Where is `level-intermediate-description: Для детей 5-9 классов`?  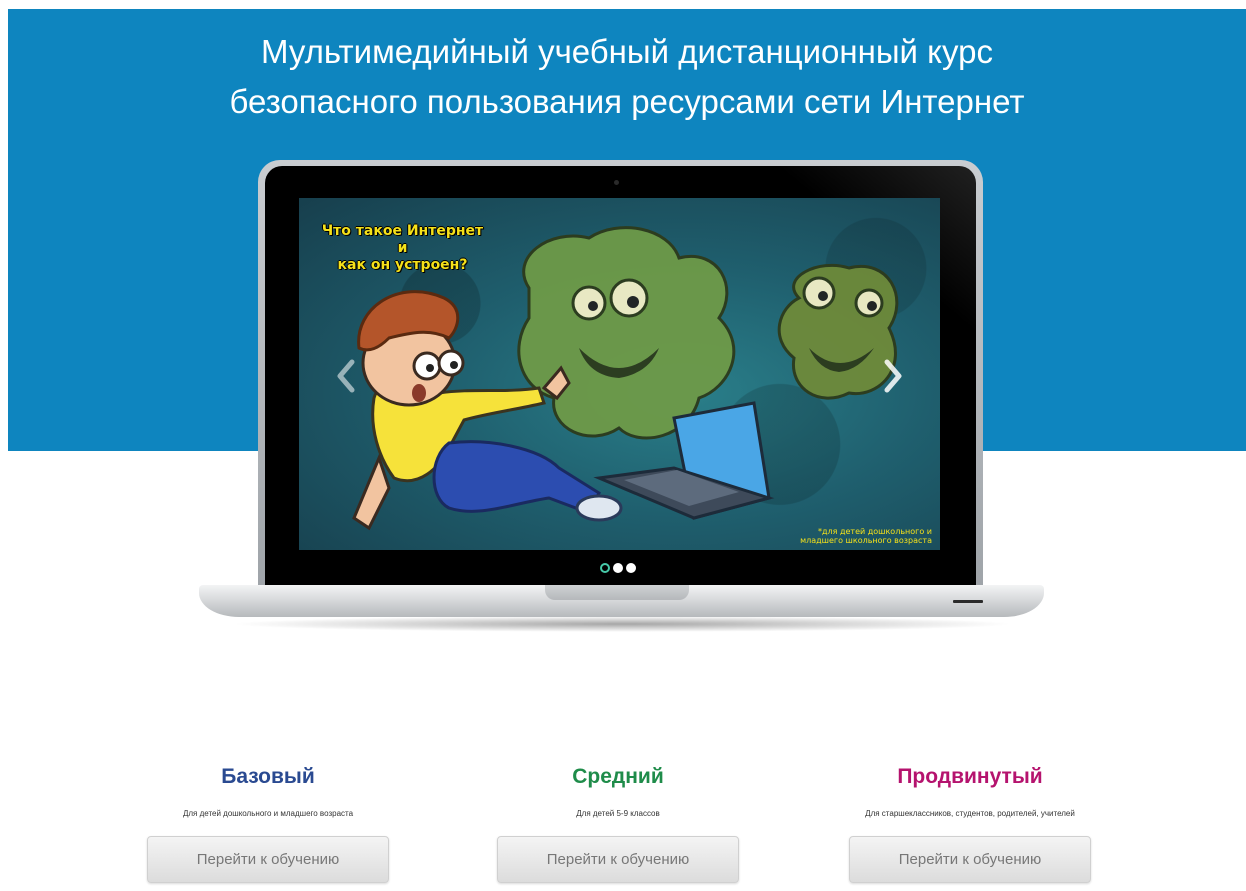 level-intermediate-description: Для детей 5-9 классов is located at coordinates (618, 813).